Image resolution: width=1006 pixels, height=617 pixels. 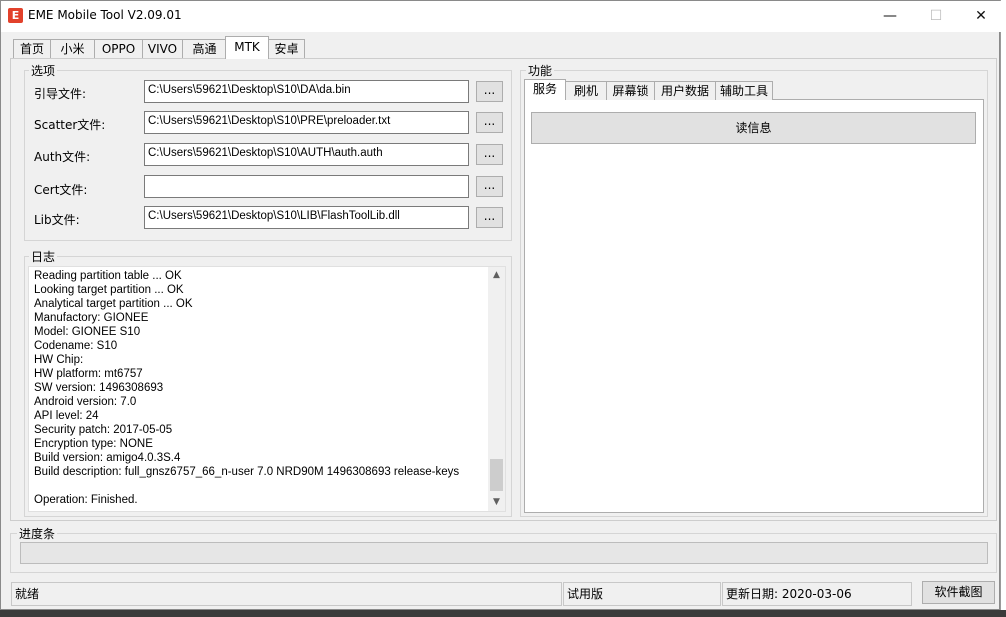 What do you see at coordinates (66, 416) in the screenshot?
I see `log-line: API level: 24` at bounding box center [66, 416].